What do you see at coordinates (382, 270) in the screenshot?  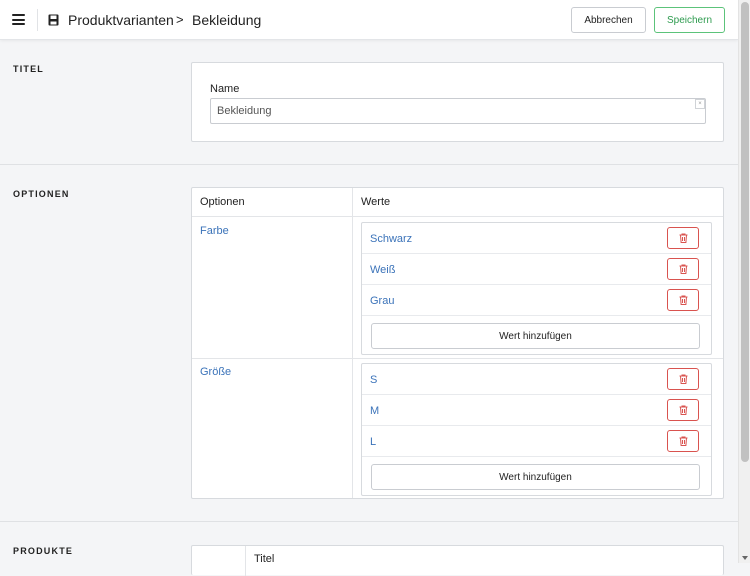 I see `value-text: Weiß` at bounding box center [382, 270].